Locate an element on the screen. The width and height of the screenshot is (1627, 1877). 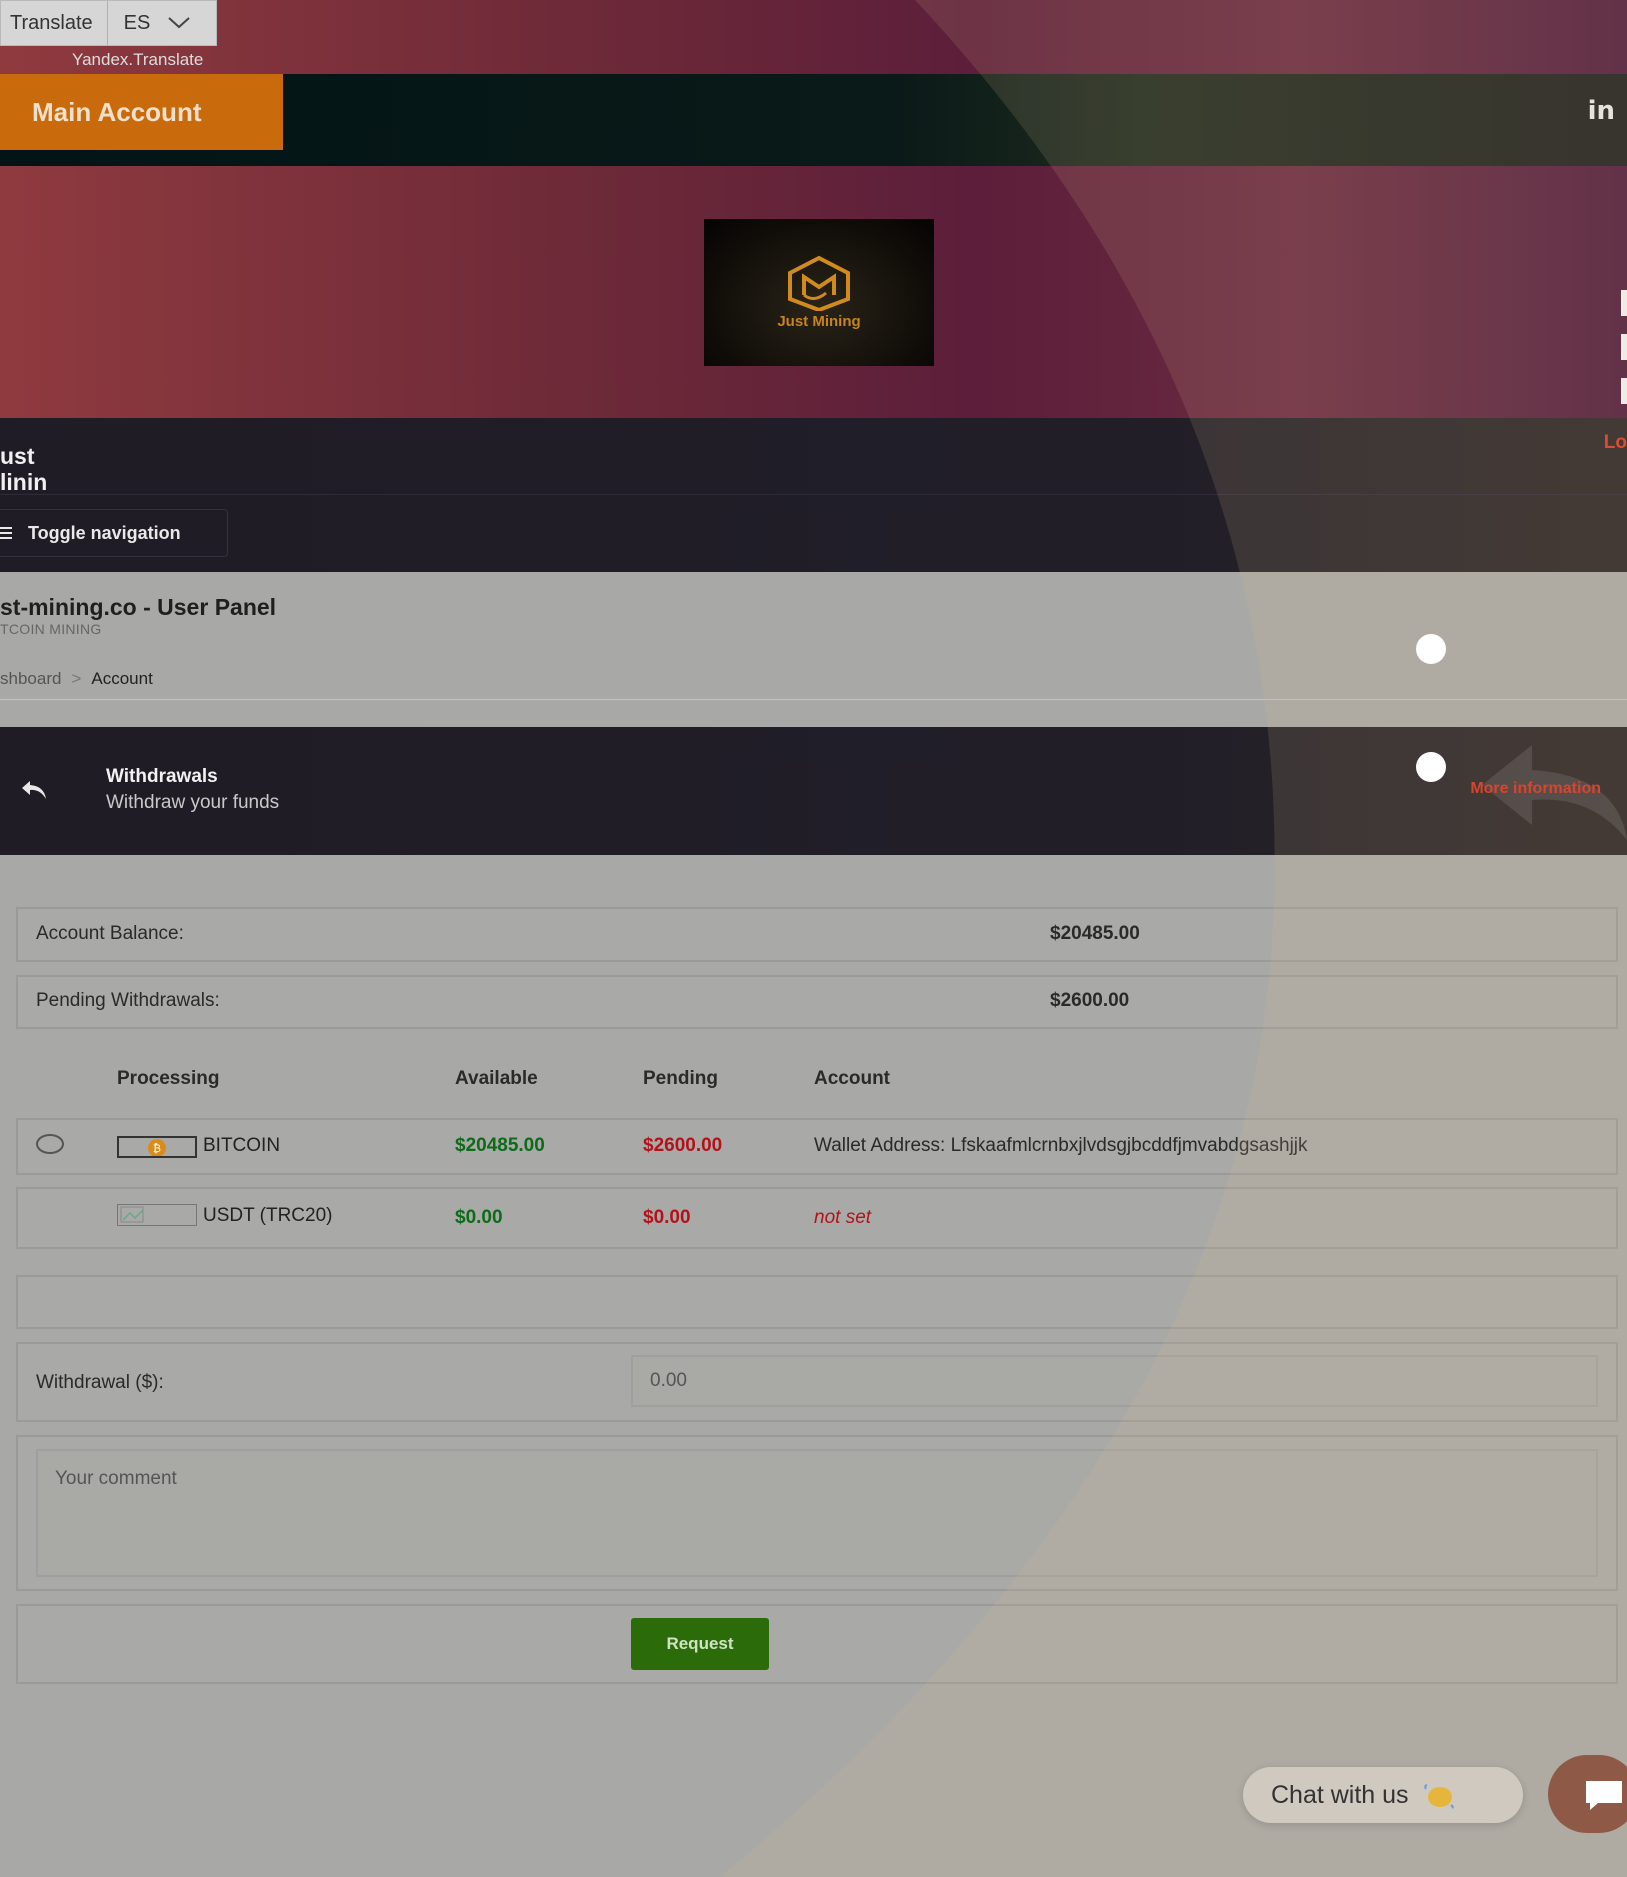
logout-link: Lo is located at coordinates (1615, 443).